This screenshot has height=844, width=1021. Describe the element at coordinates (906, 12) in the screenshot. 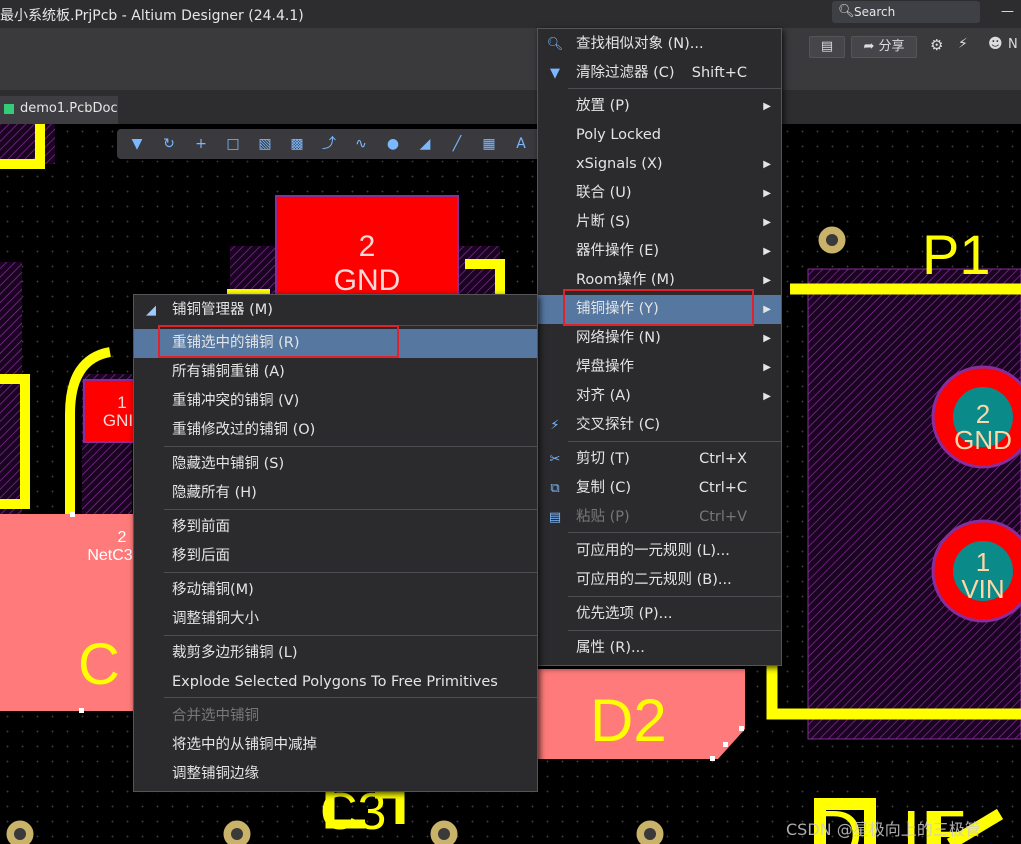

I see `search-box: 🔍︎ Search` at that location.